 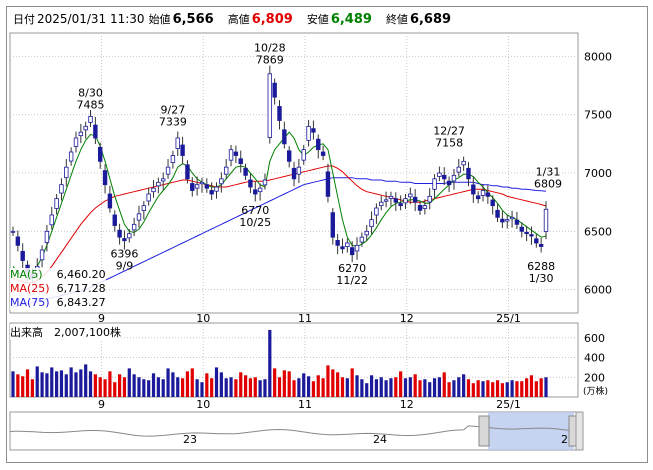 I want to click on price-annotation: 7869, so click(x=270, y=60).